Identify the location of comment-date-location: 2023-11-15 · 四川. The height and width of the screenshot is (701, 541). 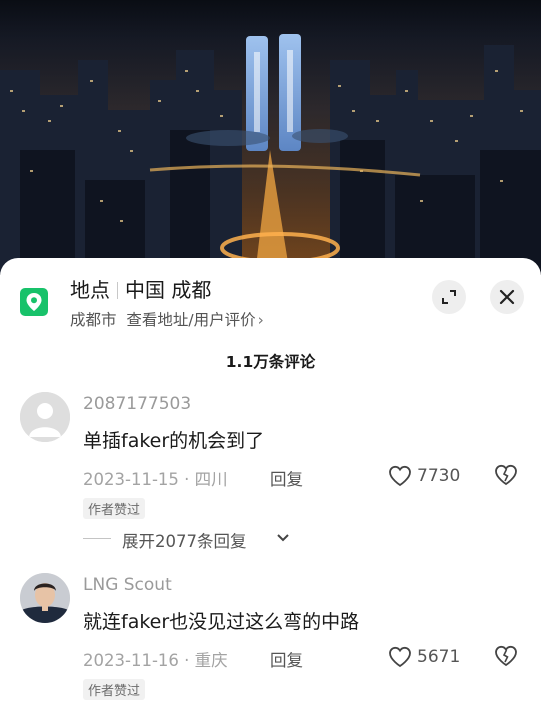
(155, 479).